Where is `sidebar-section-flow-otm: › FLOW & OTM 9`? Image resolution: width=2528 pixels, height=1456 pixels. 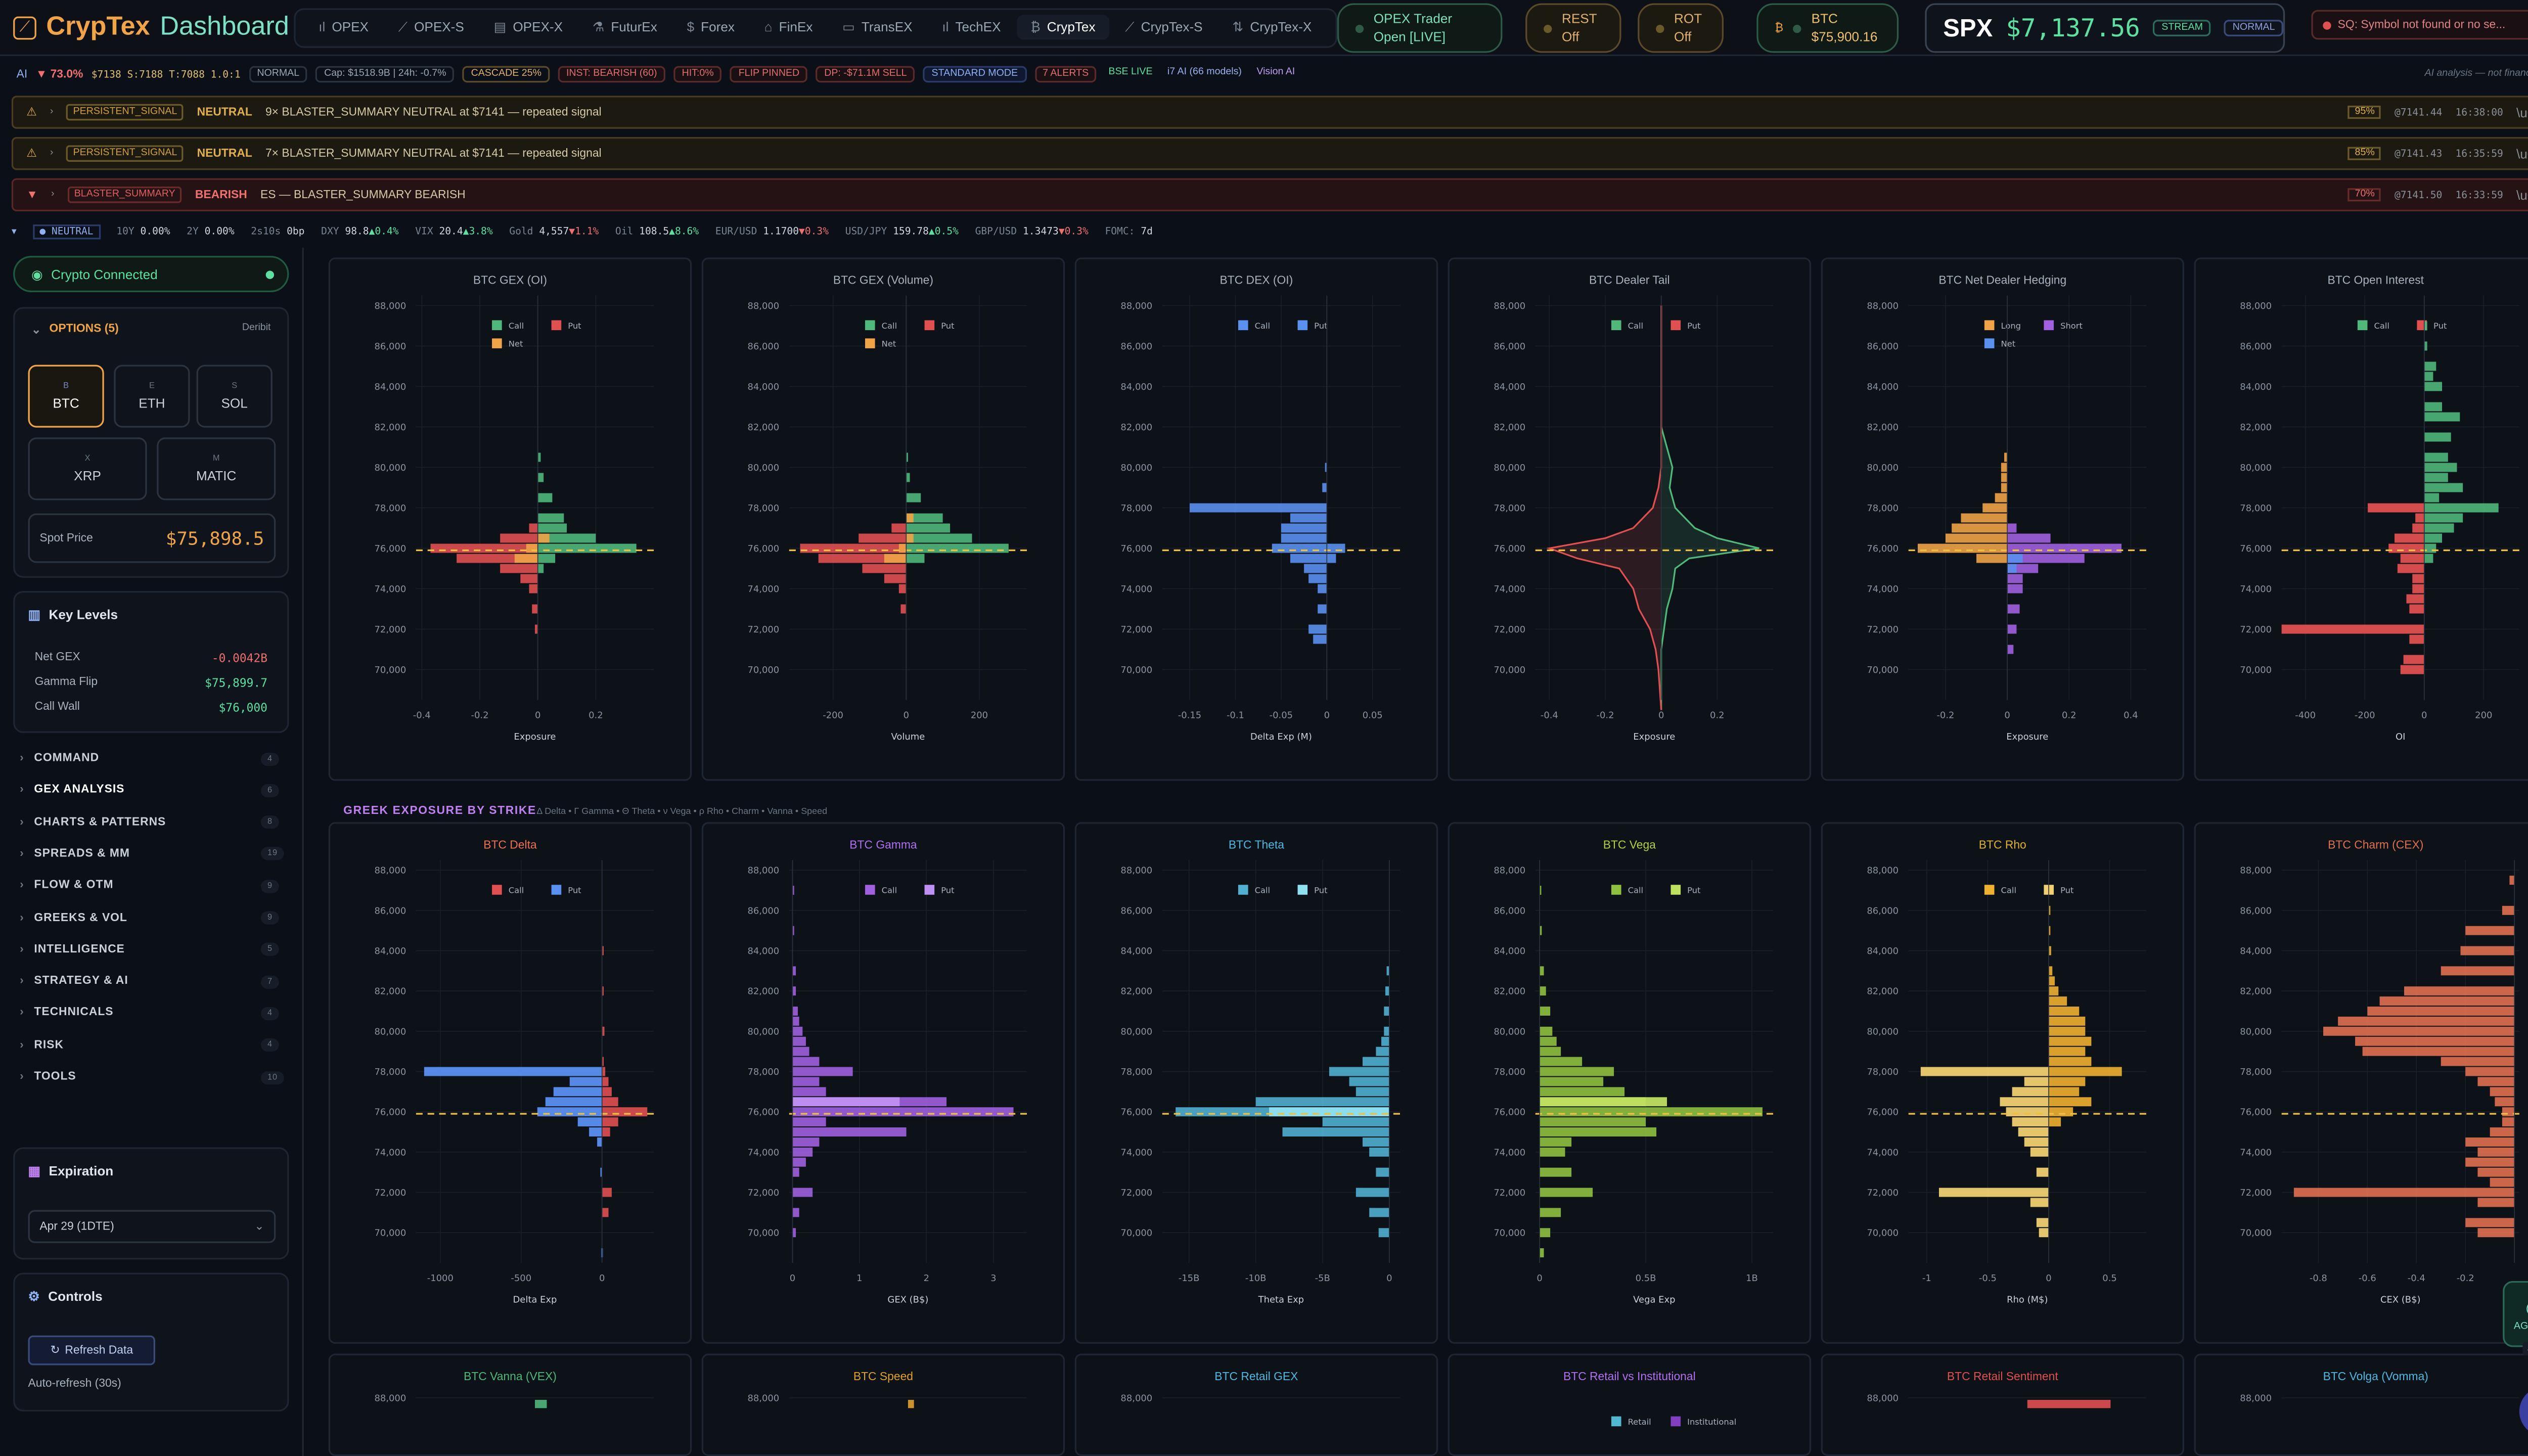
sidebar-section-flow-otm: › FLOW & OTM 9 is located at coordinates (150, 886).